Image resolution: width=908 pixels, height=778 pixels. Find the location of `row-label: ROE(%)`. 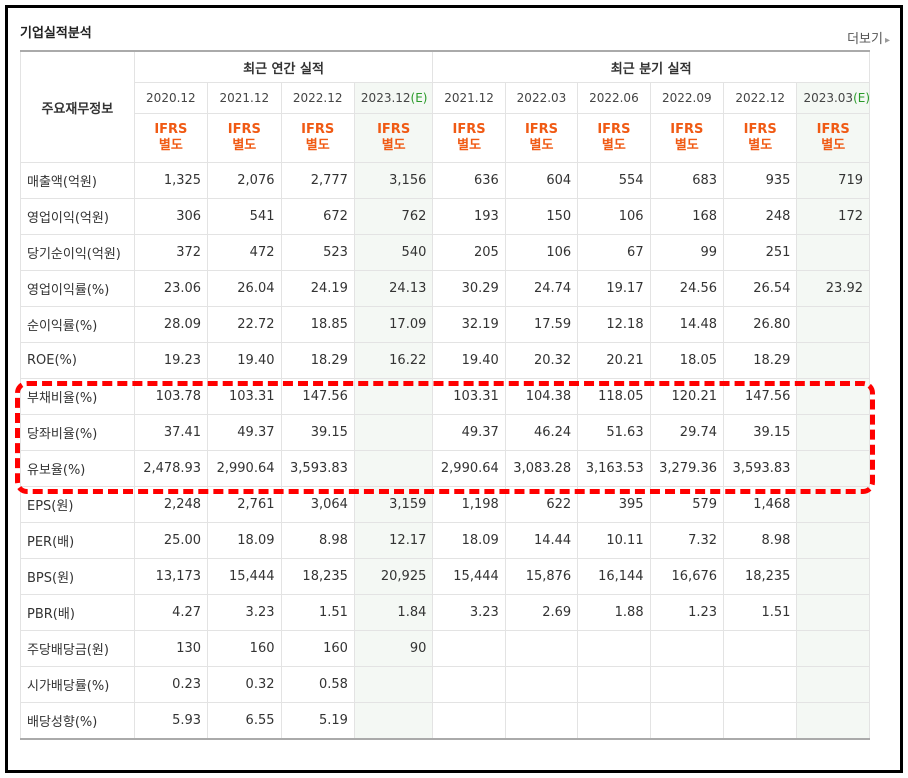

row-label: ROE(%) is located at coordinates (77, 360).